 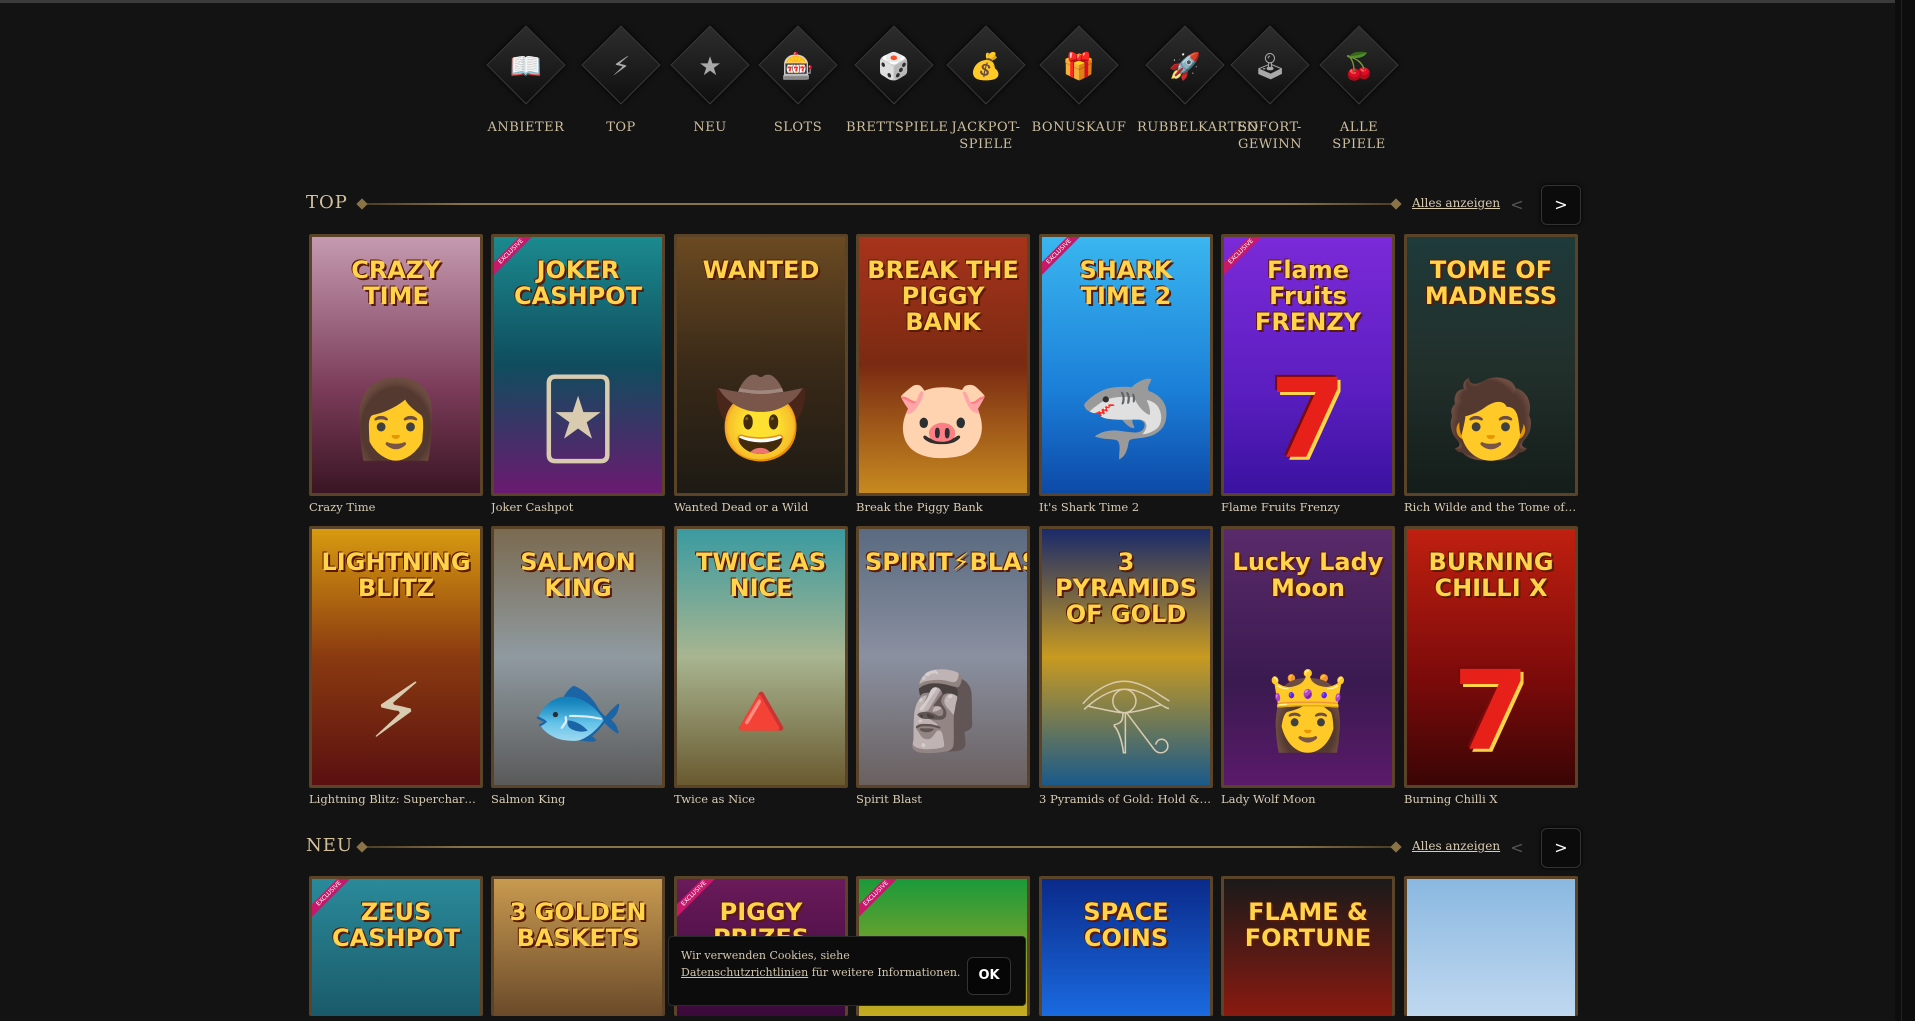 I want to click on game-character: 🐟, so click(x=578, y=710).